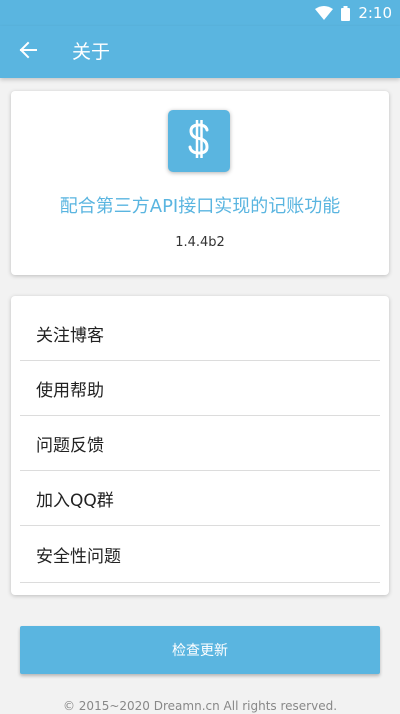 Image resolution: width=400 pixels, height=714 pixels. What do you see at coordinates (91, 52) in the screenshot?
I see `page-title: 关于` at bounding box center [91, 52].